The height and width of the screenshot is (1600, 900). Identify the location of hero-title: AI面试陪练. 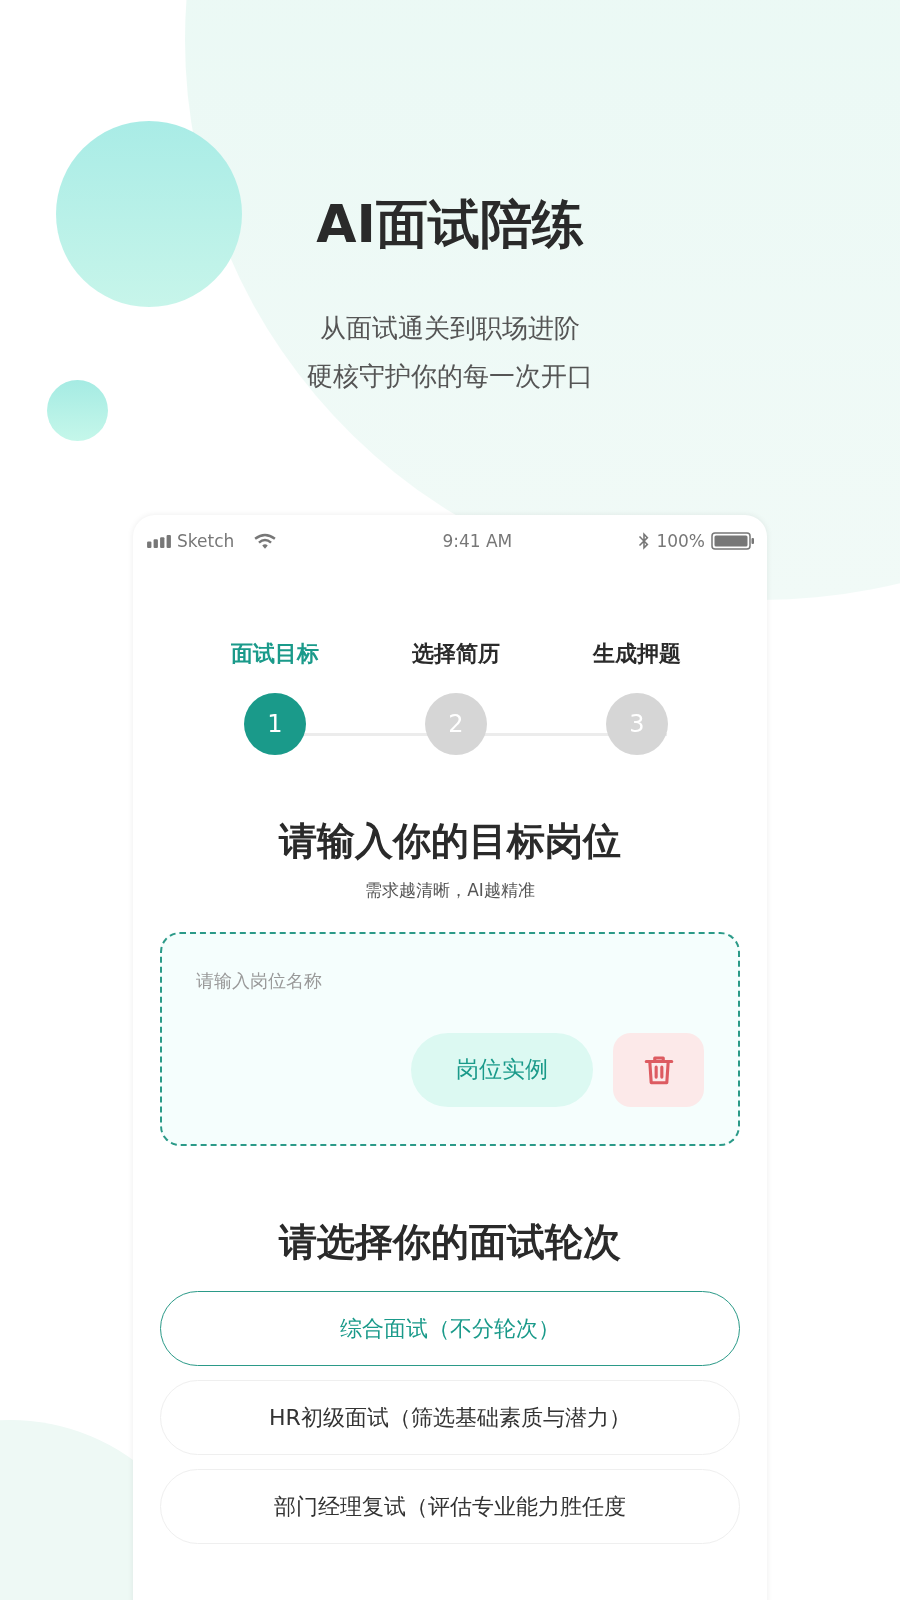
(450, 224).